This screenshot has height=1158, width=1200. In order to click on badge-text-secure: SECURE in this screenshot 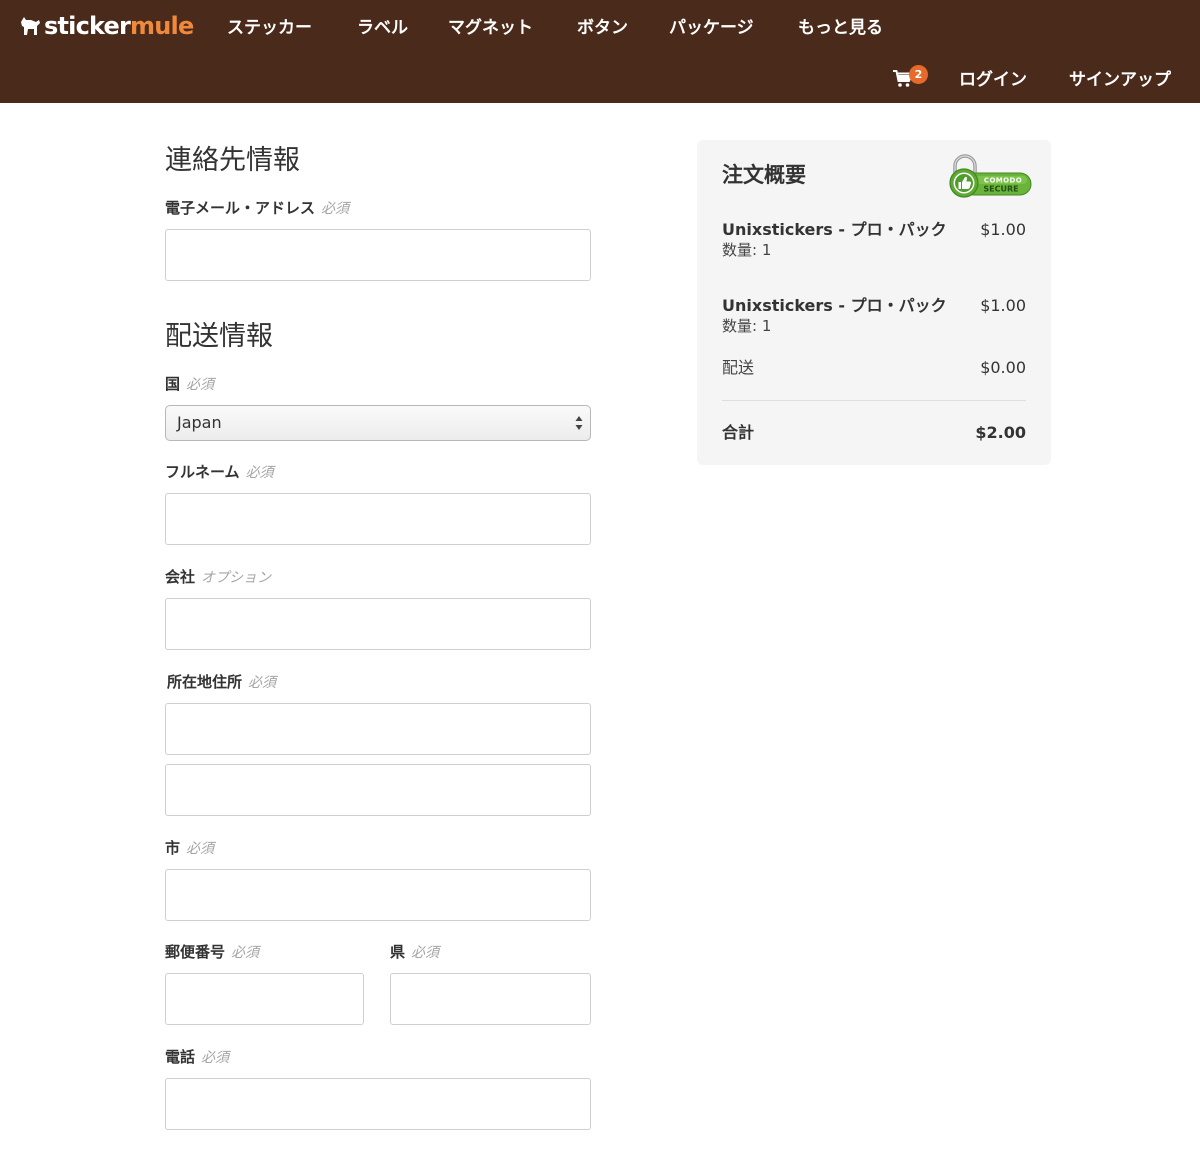, I will do `click(1000, 189)`.